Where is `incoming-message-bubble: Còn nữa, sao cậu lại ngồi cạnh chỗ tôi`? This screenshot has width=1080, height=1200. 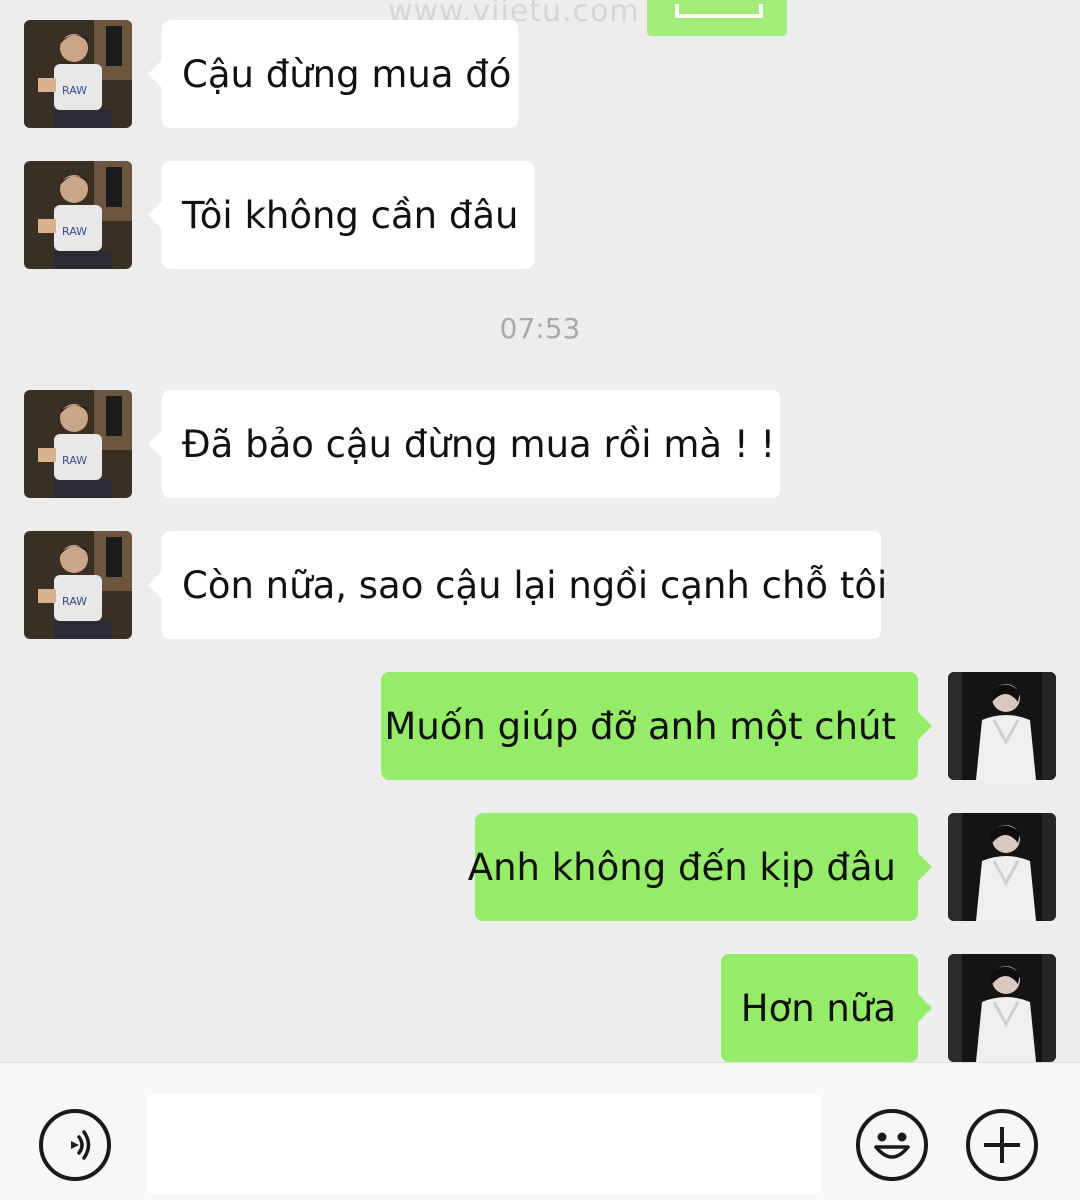
incoming-message-bubble: Còn nữa, sao cậu lại ngồi cạnh chỗ tôi is located at coordinates (517, 585).